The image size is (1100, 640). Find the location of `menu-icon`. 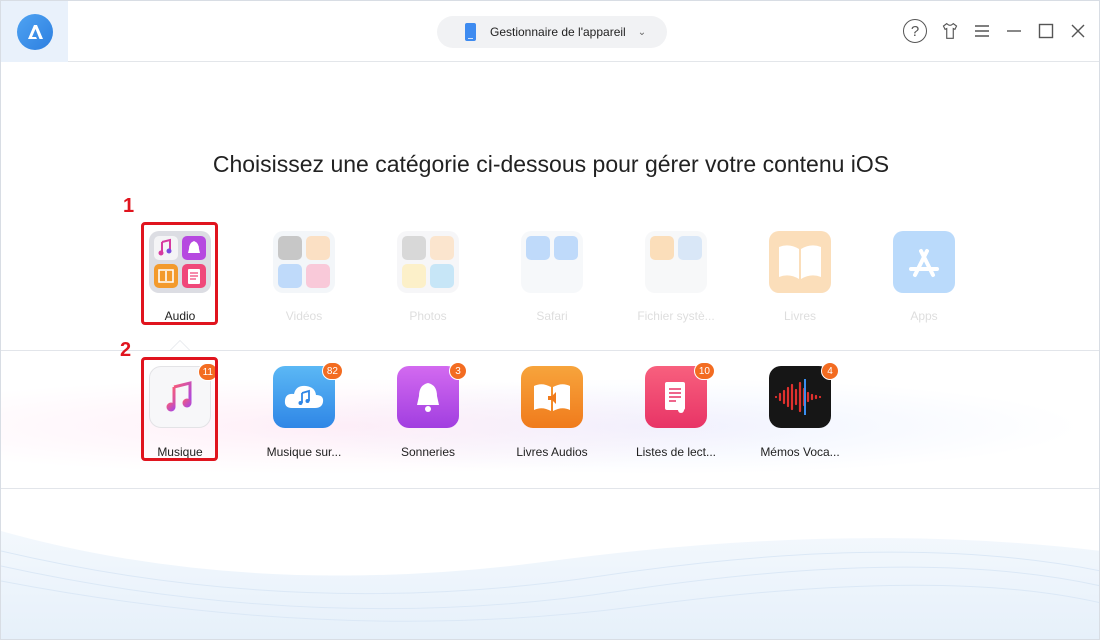

menu-icon is located at coordinates (982, 31).